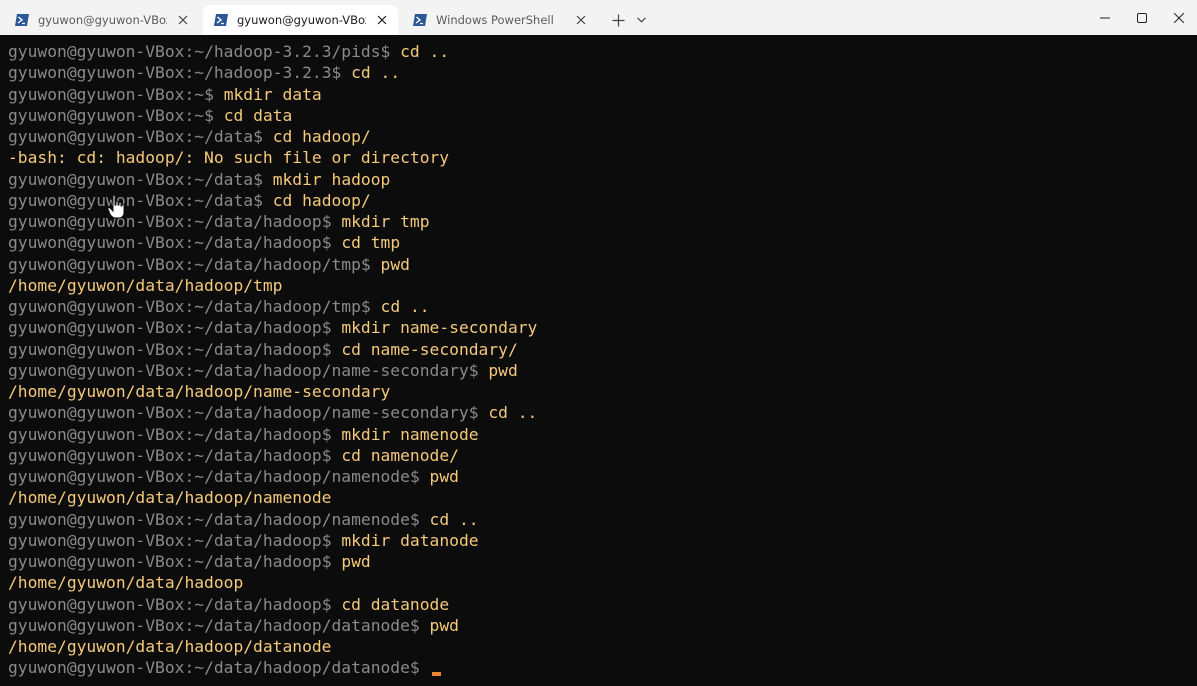  Describe the element at coordinates (410, 540) in the screenshot. I see `command-text: mkdir datanode` at that location.